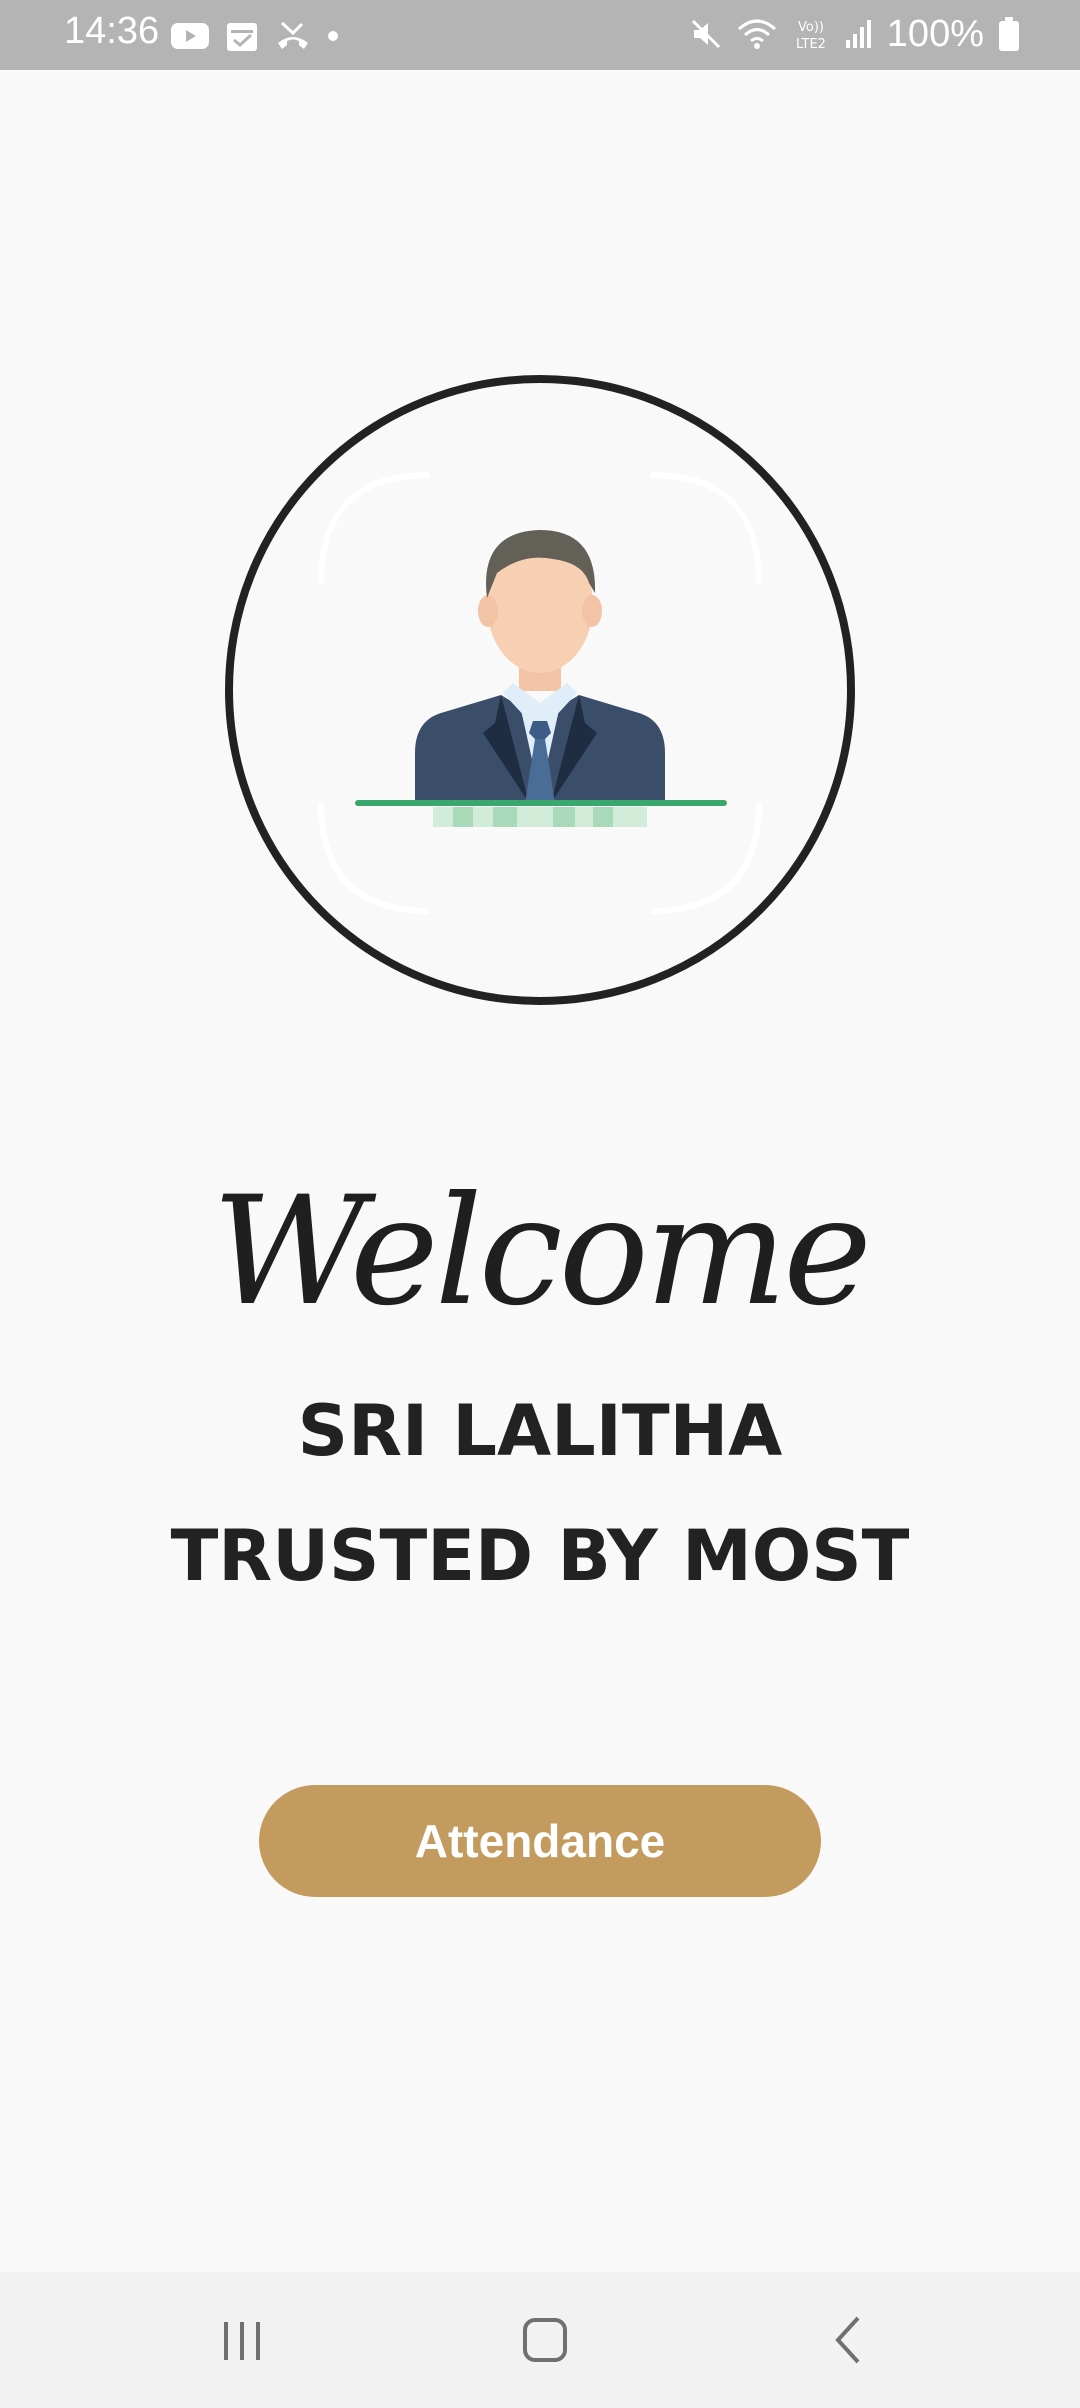  What do you see at coordinates (859, 34) in the screenshot?
I see `signal-icon` at bounding box center [859, 34].